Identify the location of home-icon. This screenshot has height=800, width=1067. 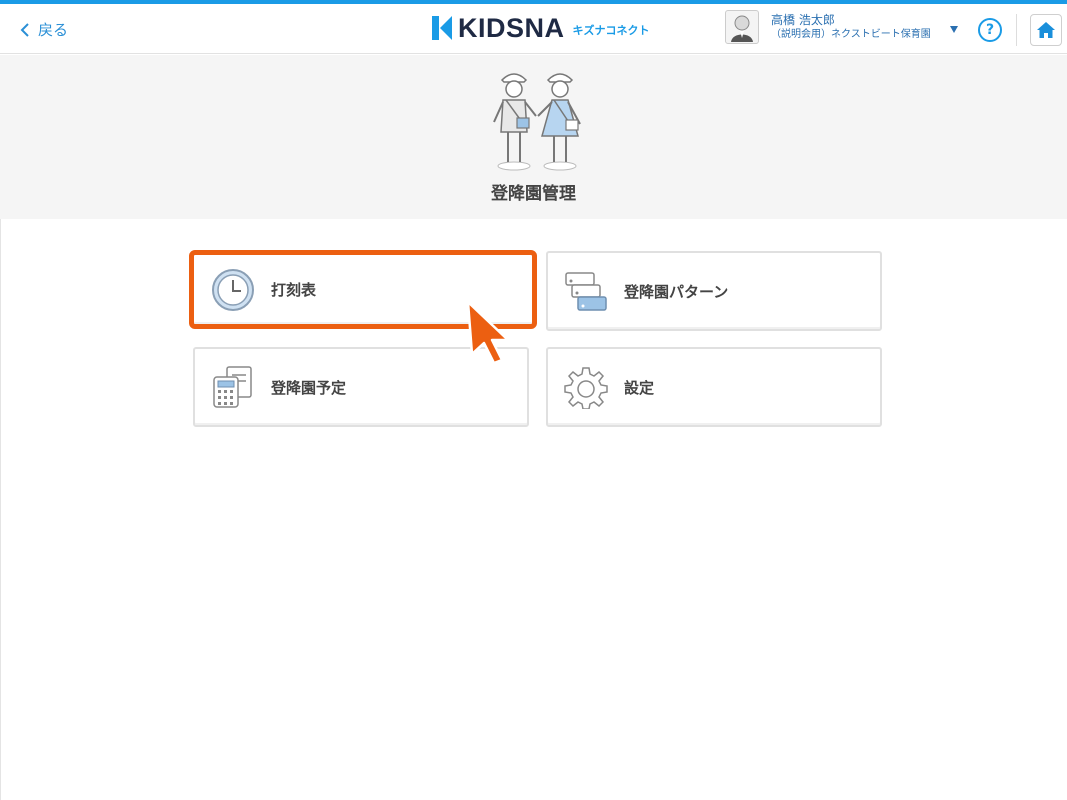
(1046, 30).